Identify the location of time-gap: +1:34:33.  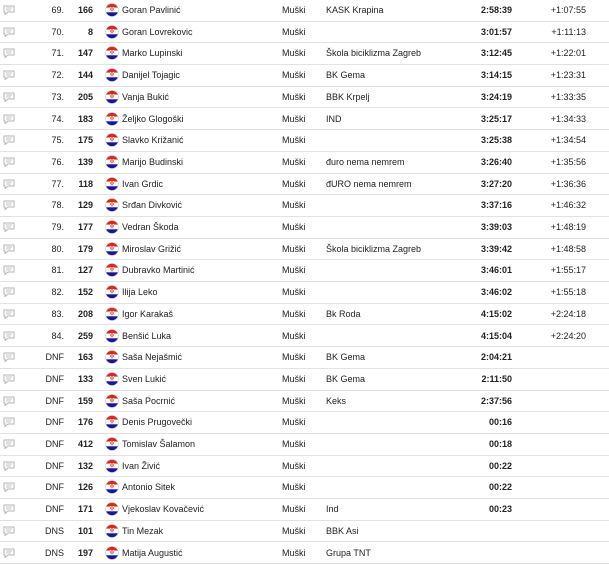
(568, 118).